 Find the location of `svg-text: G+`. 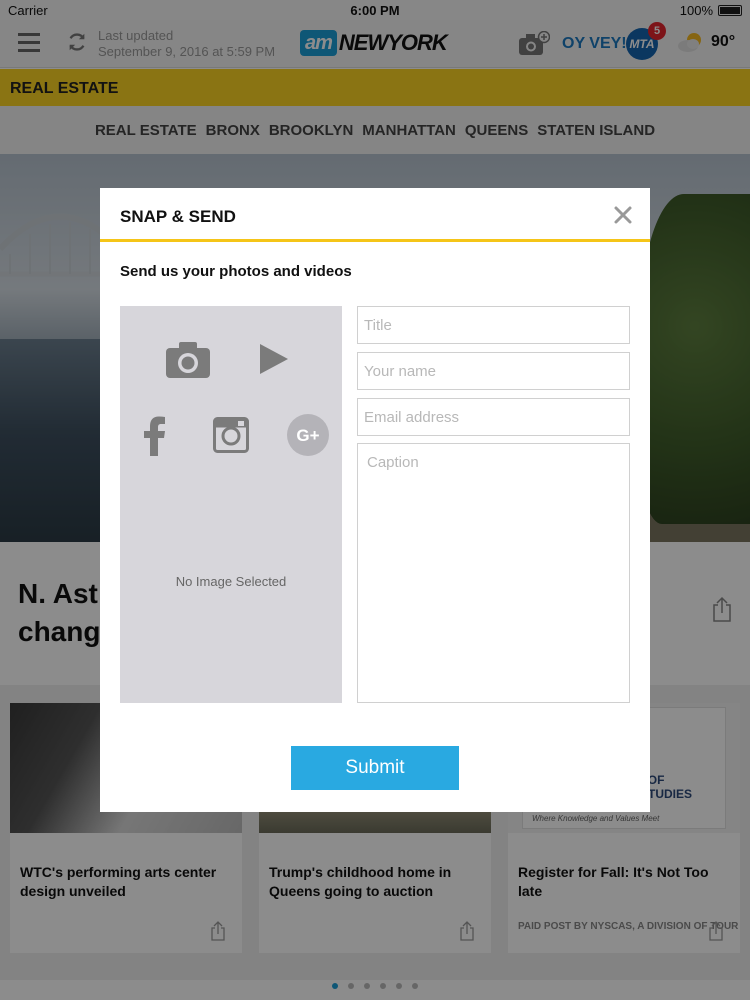

svg-text: G+ is located at coordinates (307, 435).